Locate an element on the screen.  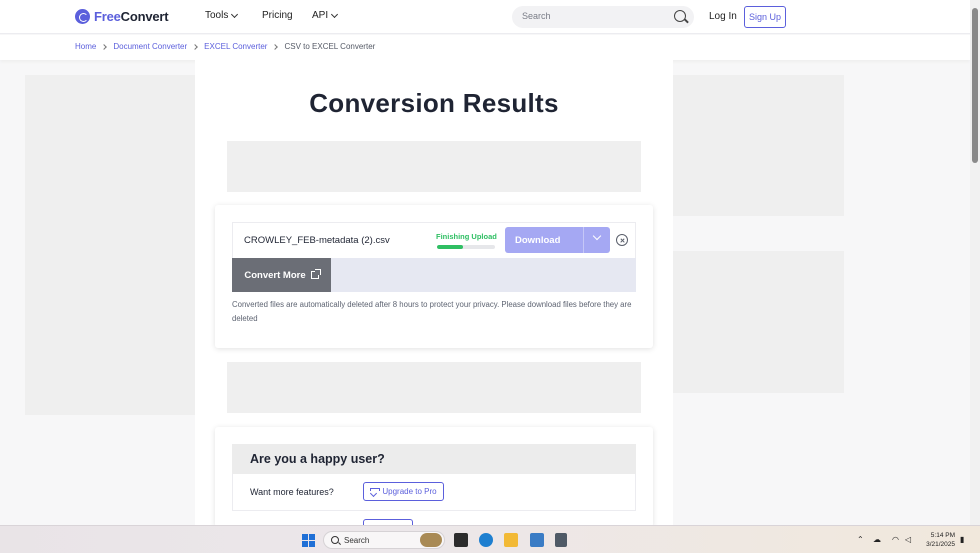
upload-progress-bar is located at coordinates (466, 247).